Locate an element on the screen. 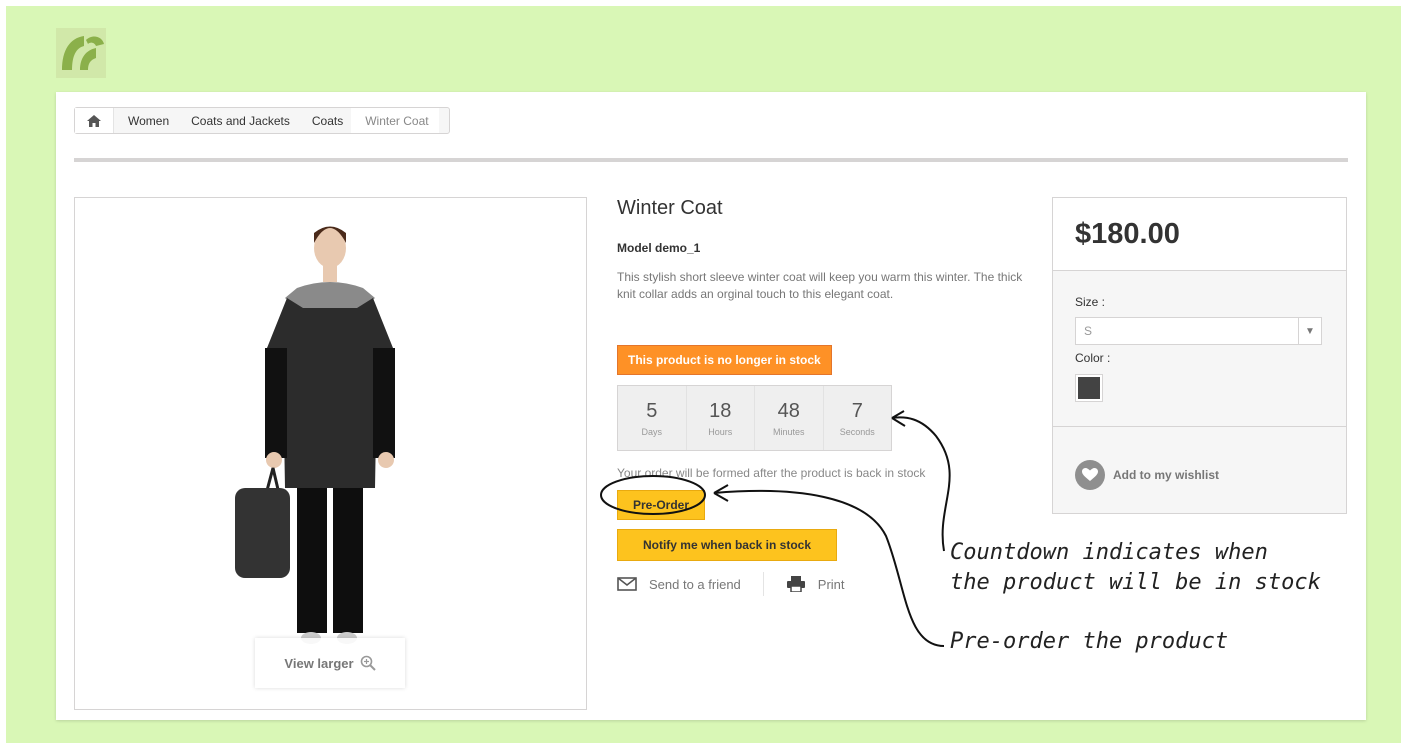  annotation-preorder: Pre-order the product is located at coordinates (1089, 641).